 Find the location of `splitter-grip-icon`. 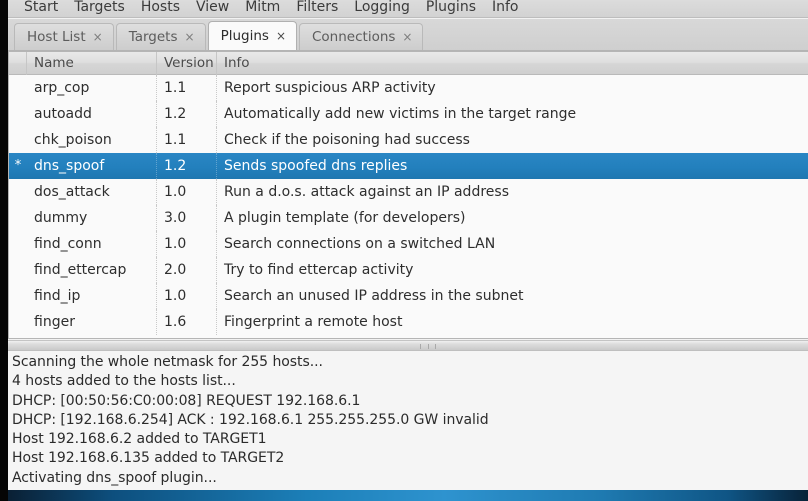

splitter-grip-icon is located at coordinates (428, 346).